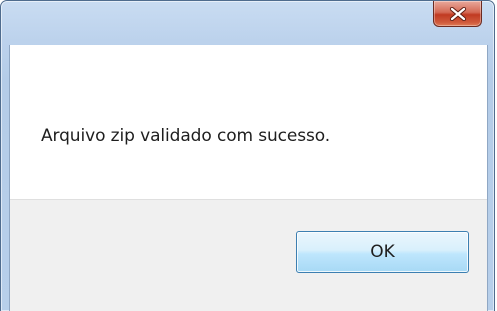 This screenshot has height=311, width=497. I want to click on ok-button: OK, so click(382, 252).